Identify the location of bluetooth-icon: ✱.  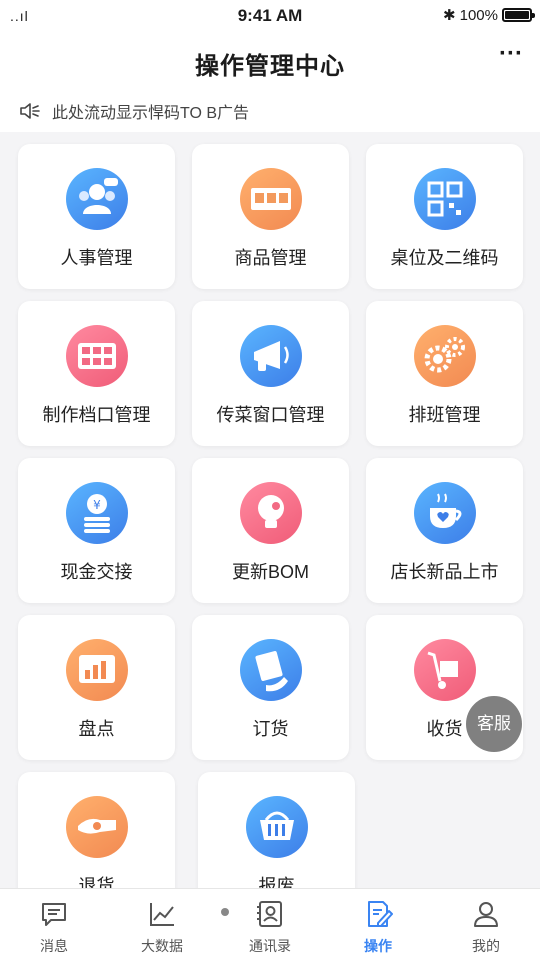
(449, 15).